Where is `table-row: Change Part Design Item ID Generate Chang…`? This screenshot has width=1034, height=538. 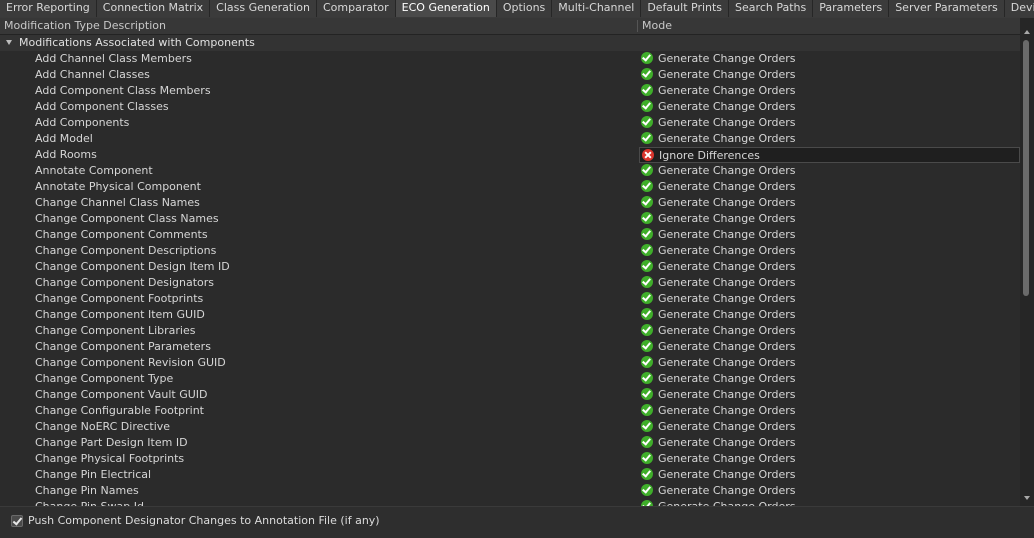
table-row: Change Part Design Item ID Generate Chang… is located at coordinates (510, 443).